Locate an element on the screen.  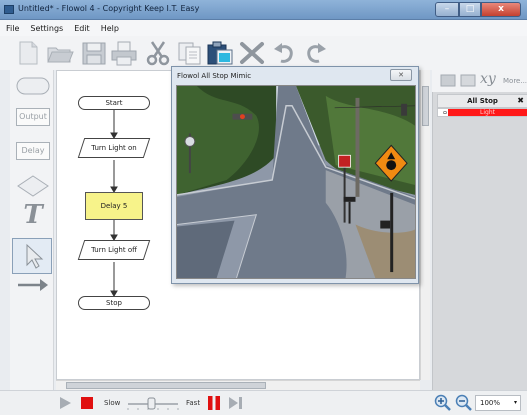
start-node: Start is located at coordinates (114, 103).